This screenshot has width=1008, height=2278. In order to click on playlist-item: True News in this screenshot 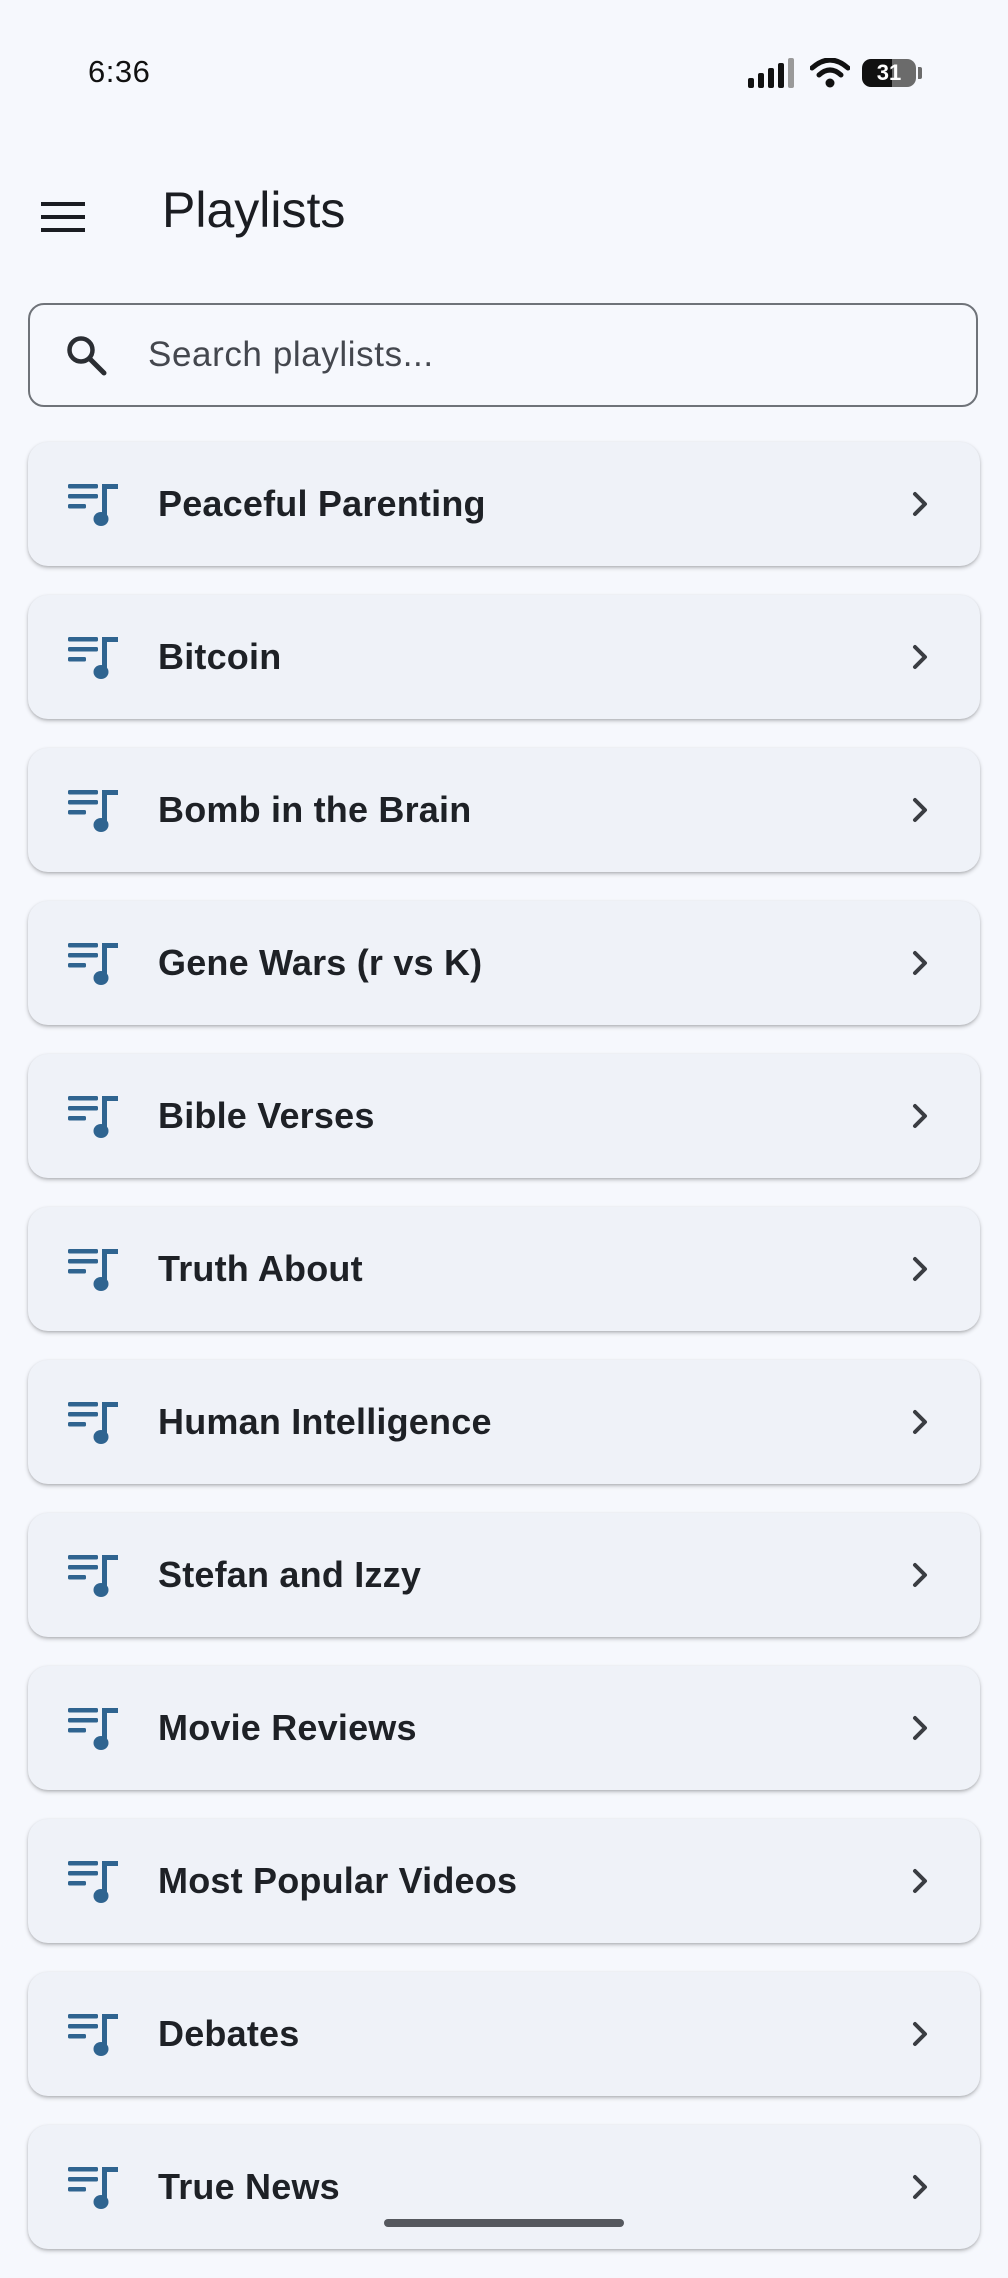, I will do `click(504, 2187)`.